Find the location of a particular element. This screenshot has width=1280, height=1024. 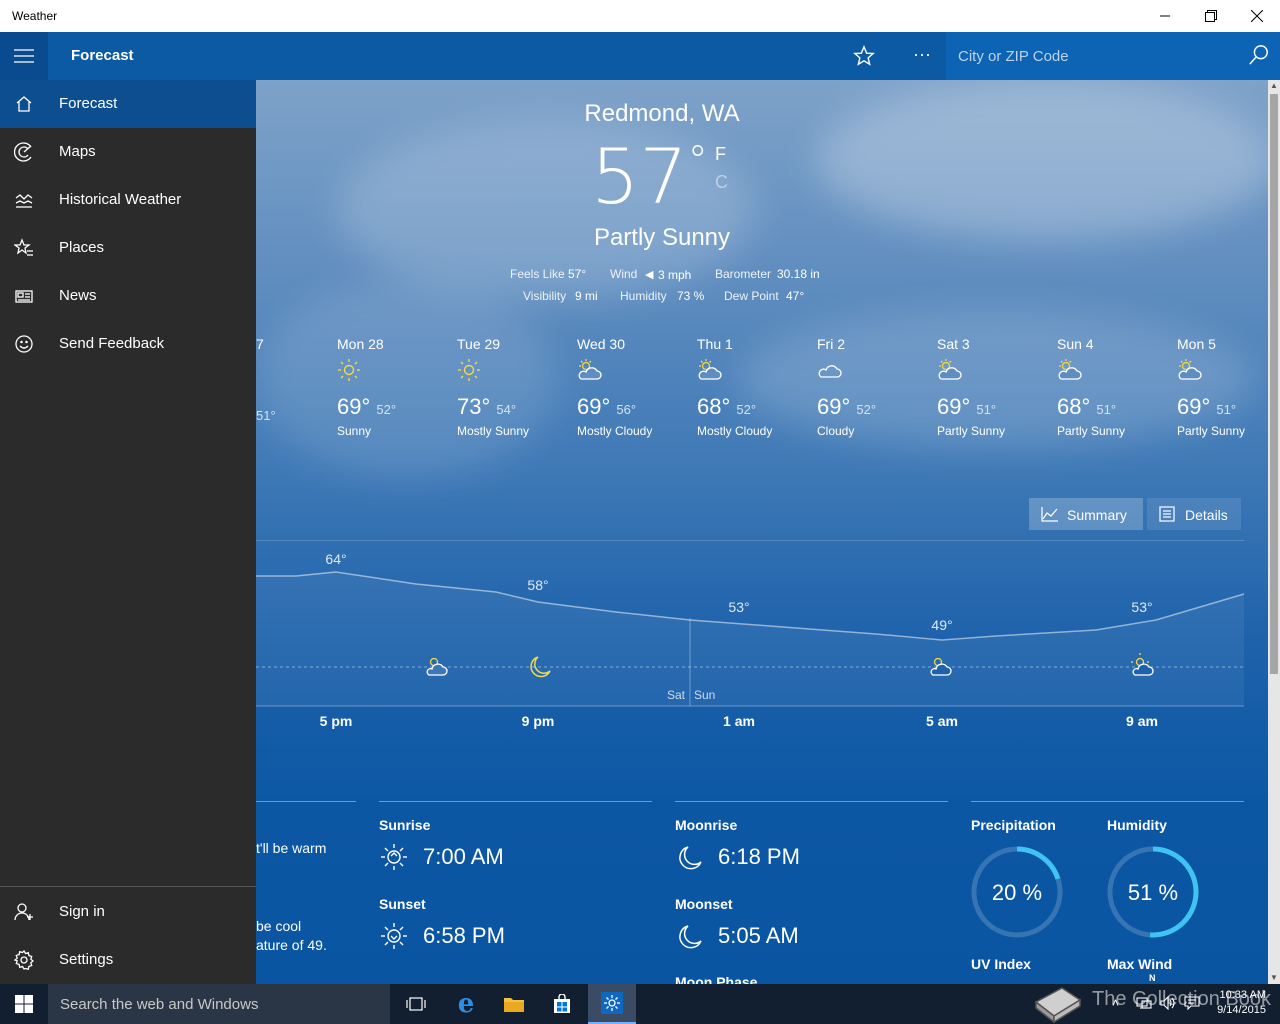

sunset-time: 6:58 PM is located at coordinates (464, 935).